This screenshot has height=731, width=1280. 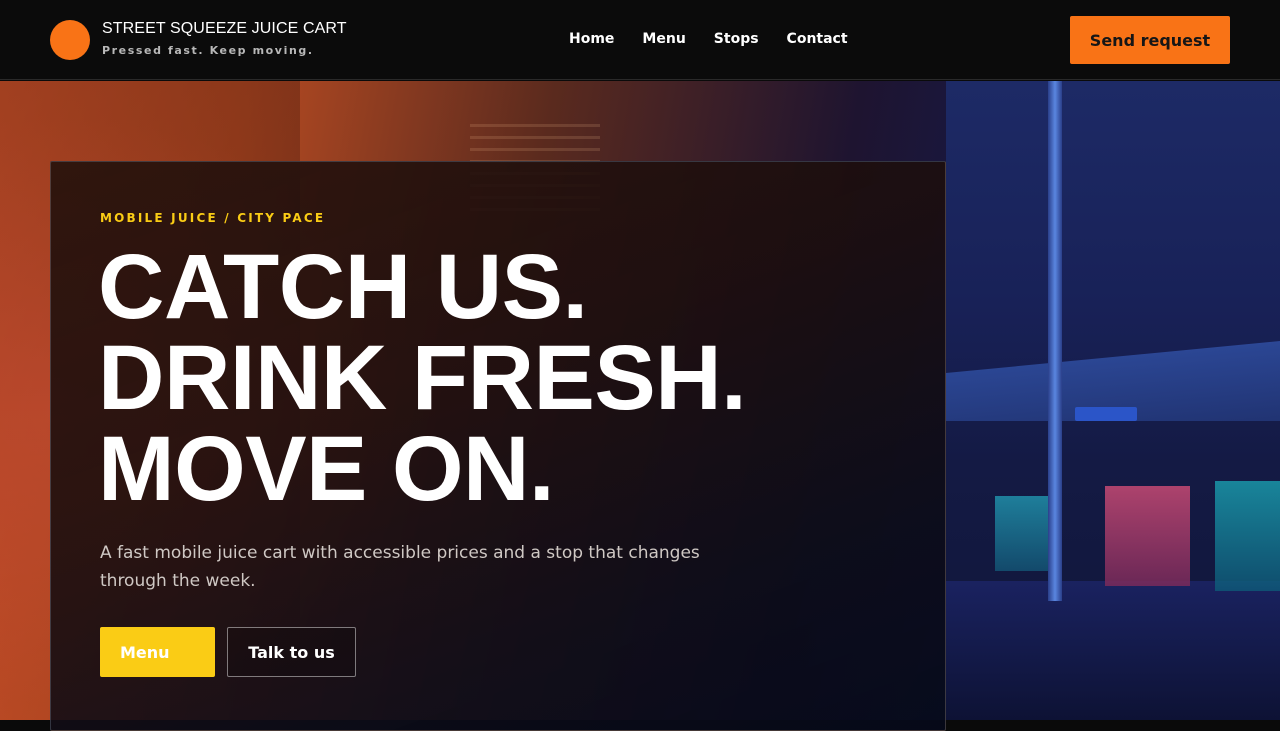 What do you see at coordinates (591, 39) in the screenshot?
I see `nav-item-home: Home` at bounding box center [591, 39].